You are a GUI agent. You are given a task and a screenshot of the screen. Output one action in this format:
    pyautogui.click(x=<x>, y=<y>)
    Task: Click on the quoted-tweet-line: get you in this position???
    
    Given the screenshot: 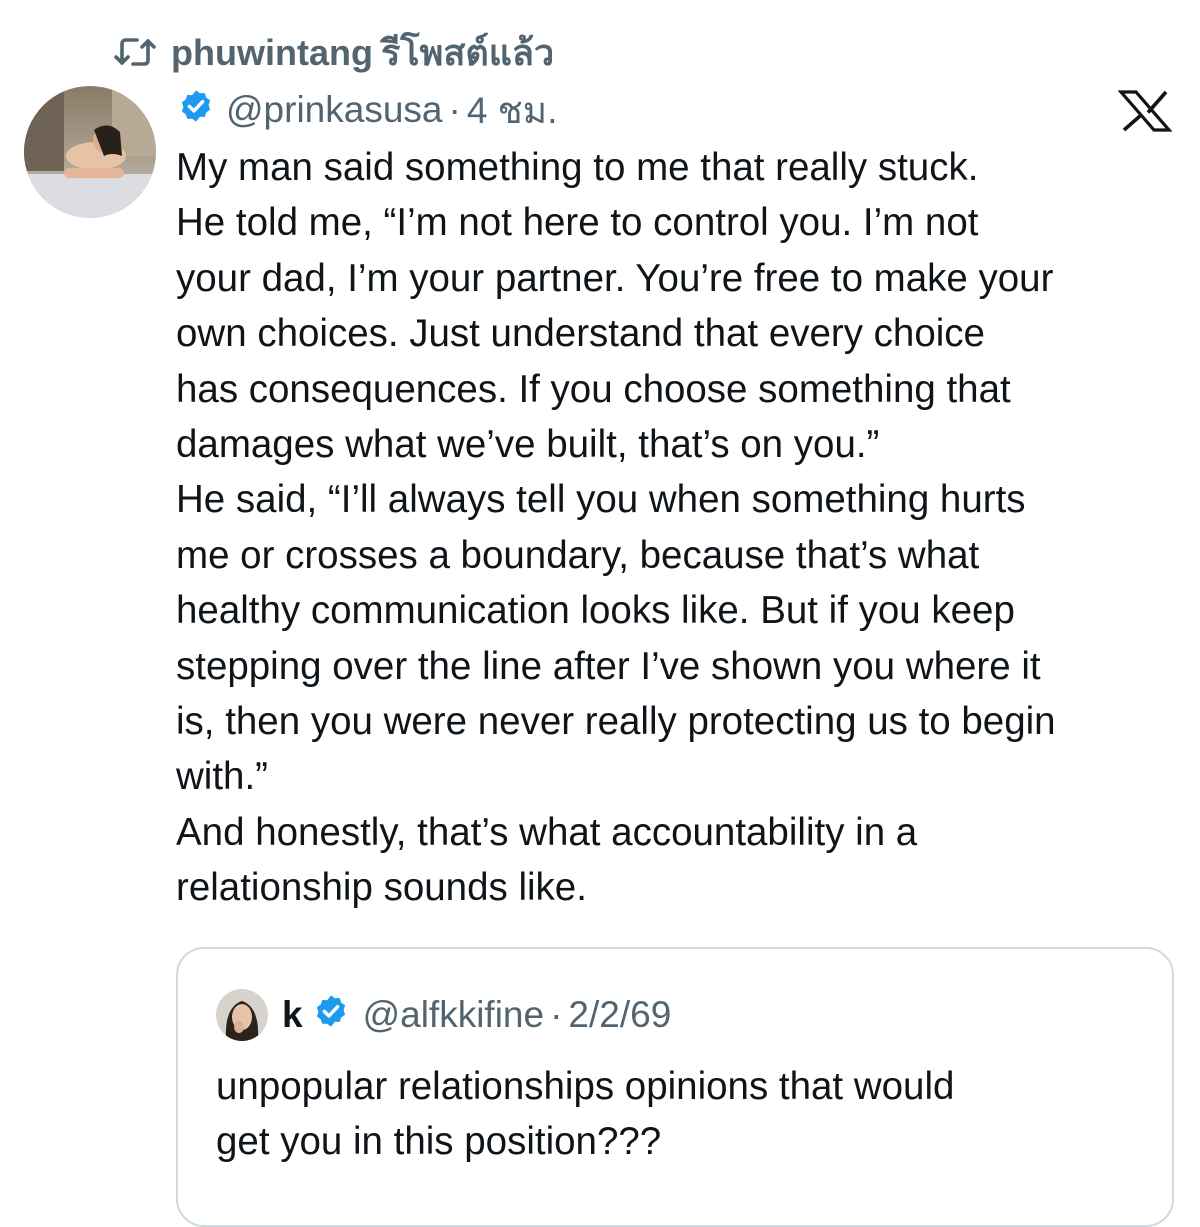 What is the action you would take?
    pyautogui.click(x=439, y=1142)
    